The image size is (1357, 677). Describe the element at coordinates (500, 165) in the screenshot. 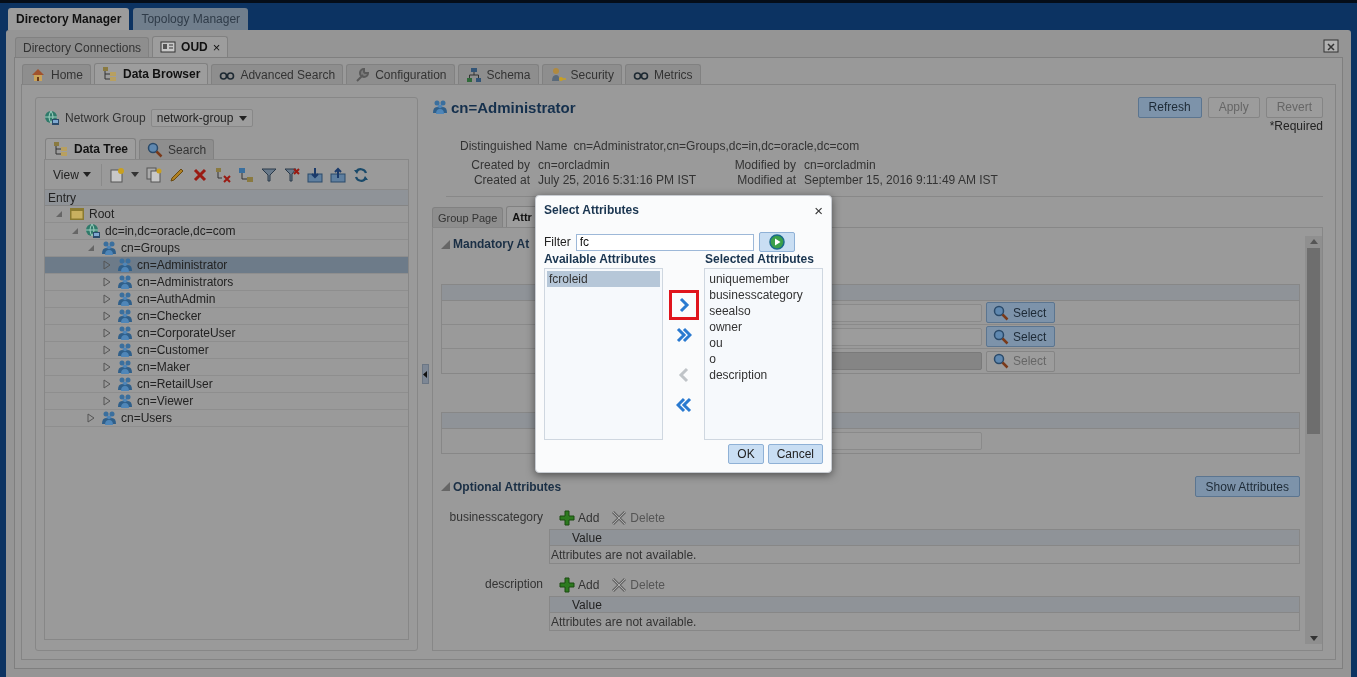

I see `field-label: Created by` at that location.